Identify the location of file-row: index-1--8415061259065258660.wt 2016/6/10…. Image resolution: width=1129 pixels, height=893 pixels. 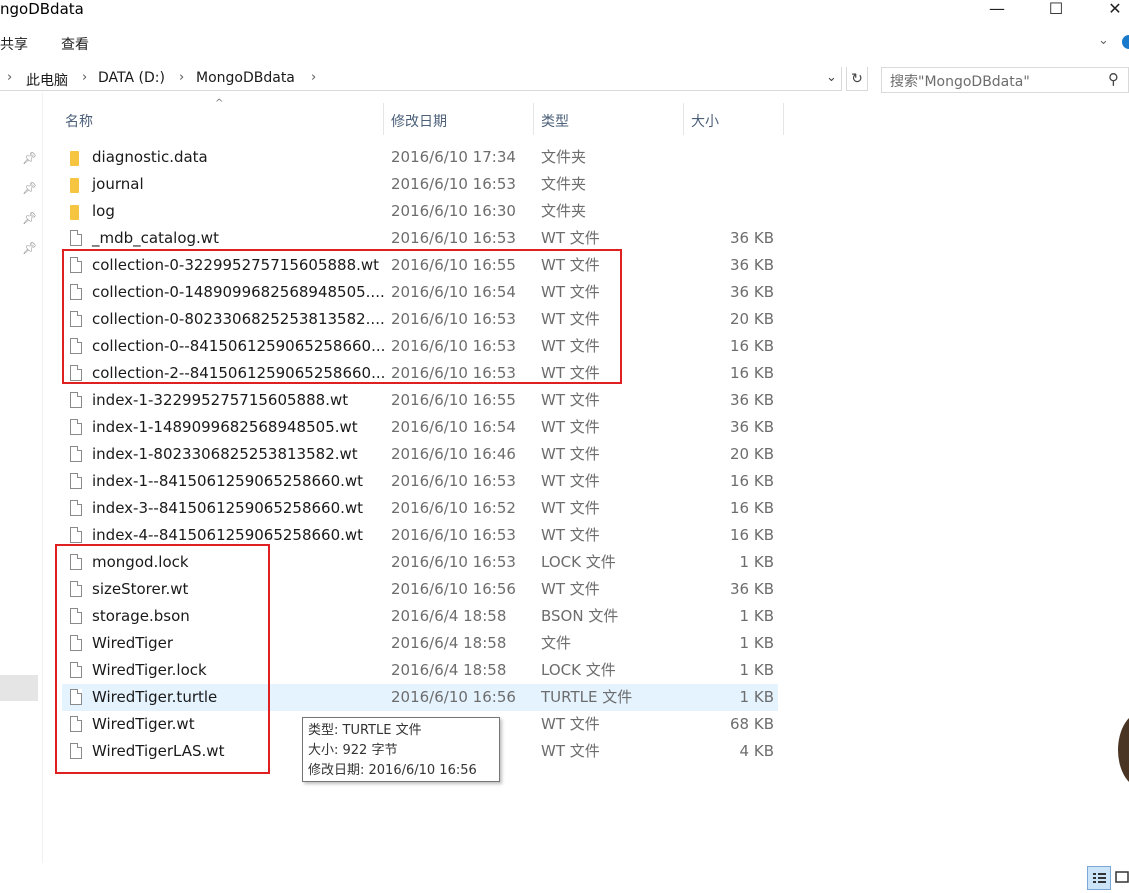
(420, 481).